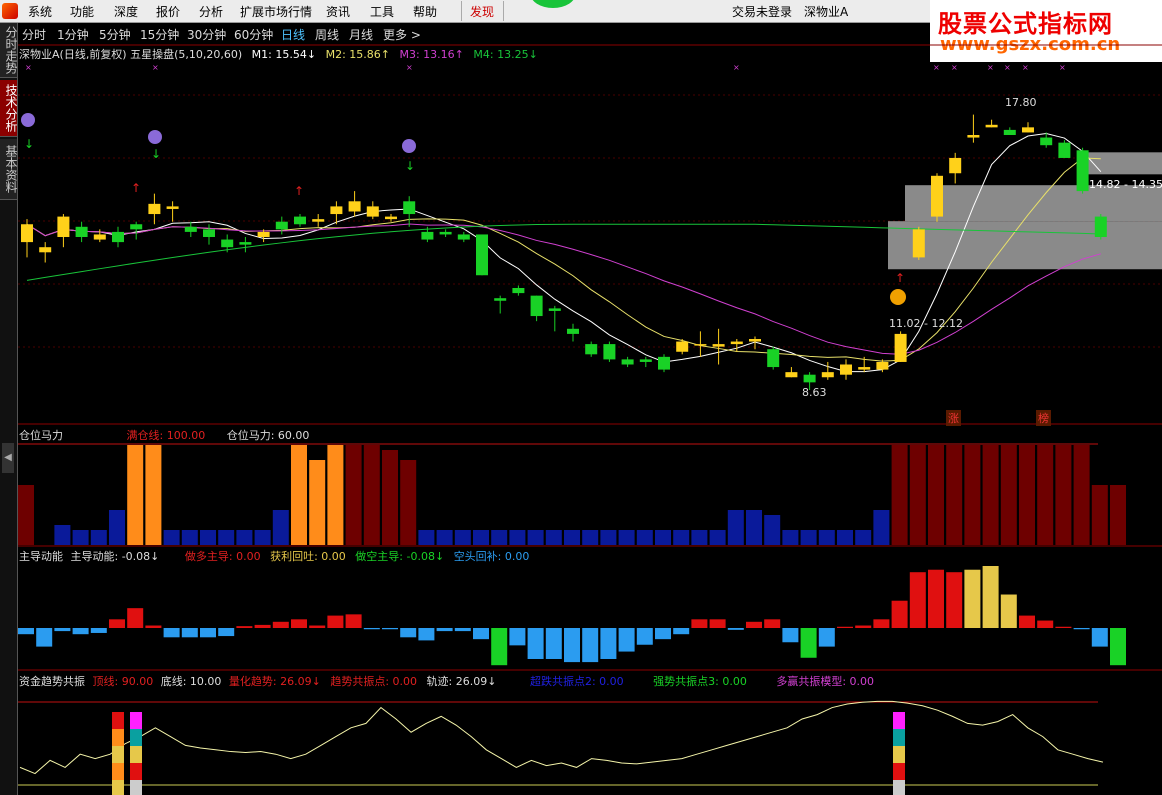 Image resolution: width=1162 pixels, height=795 pixels. I want to click on panel1-full-line: 满仓线: 100.00, so click(166, 435).